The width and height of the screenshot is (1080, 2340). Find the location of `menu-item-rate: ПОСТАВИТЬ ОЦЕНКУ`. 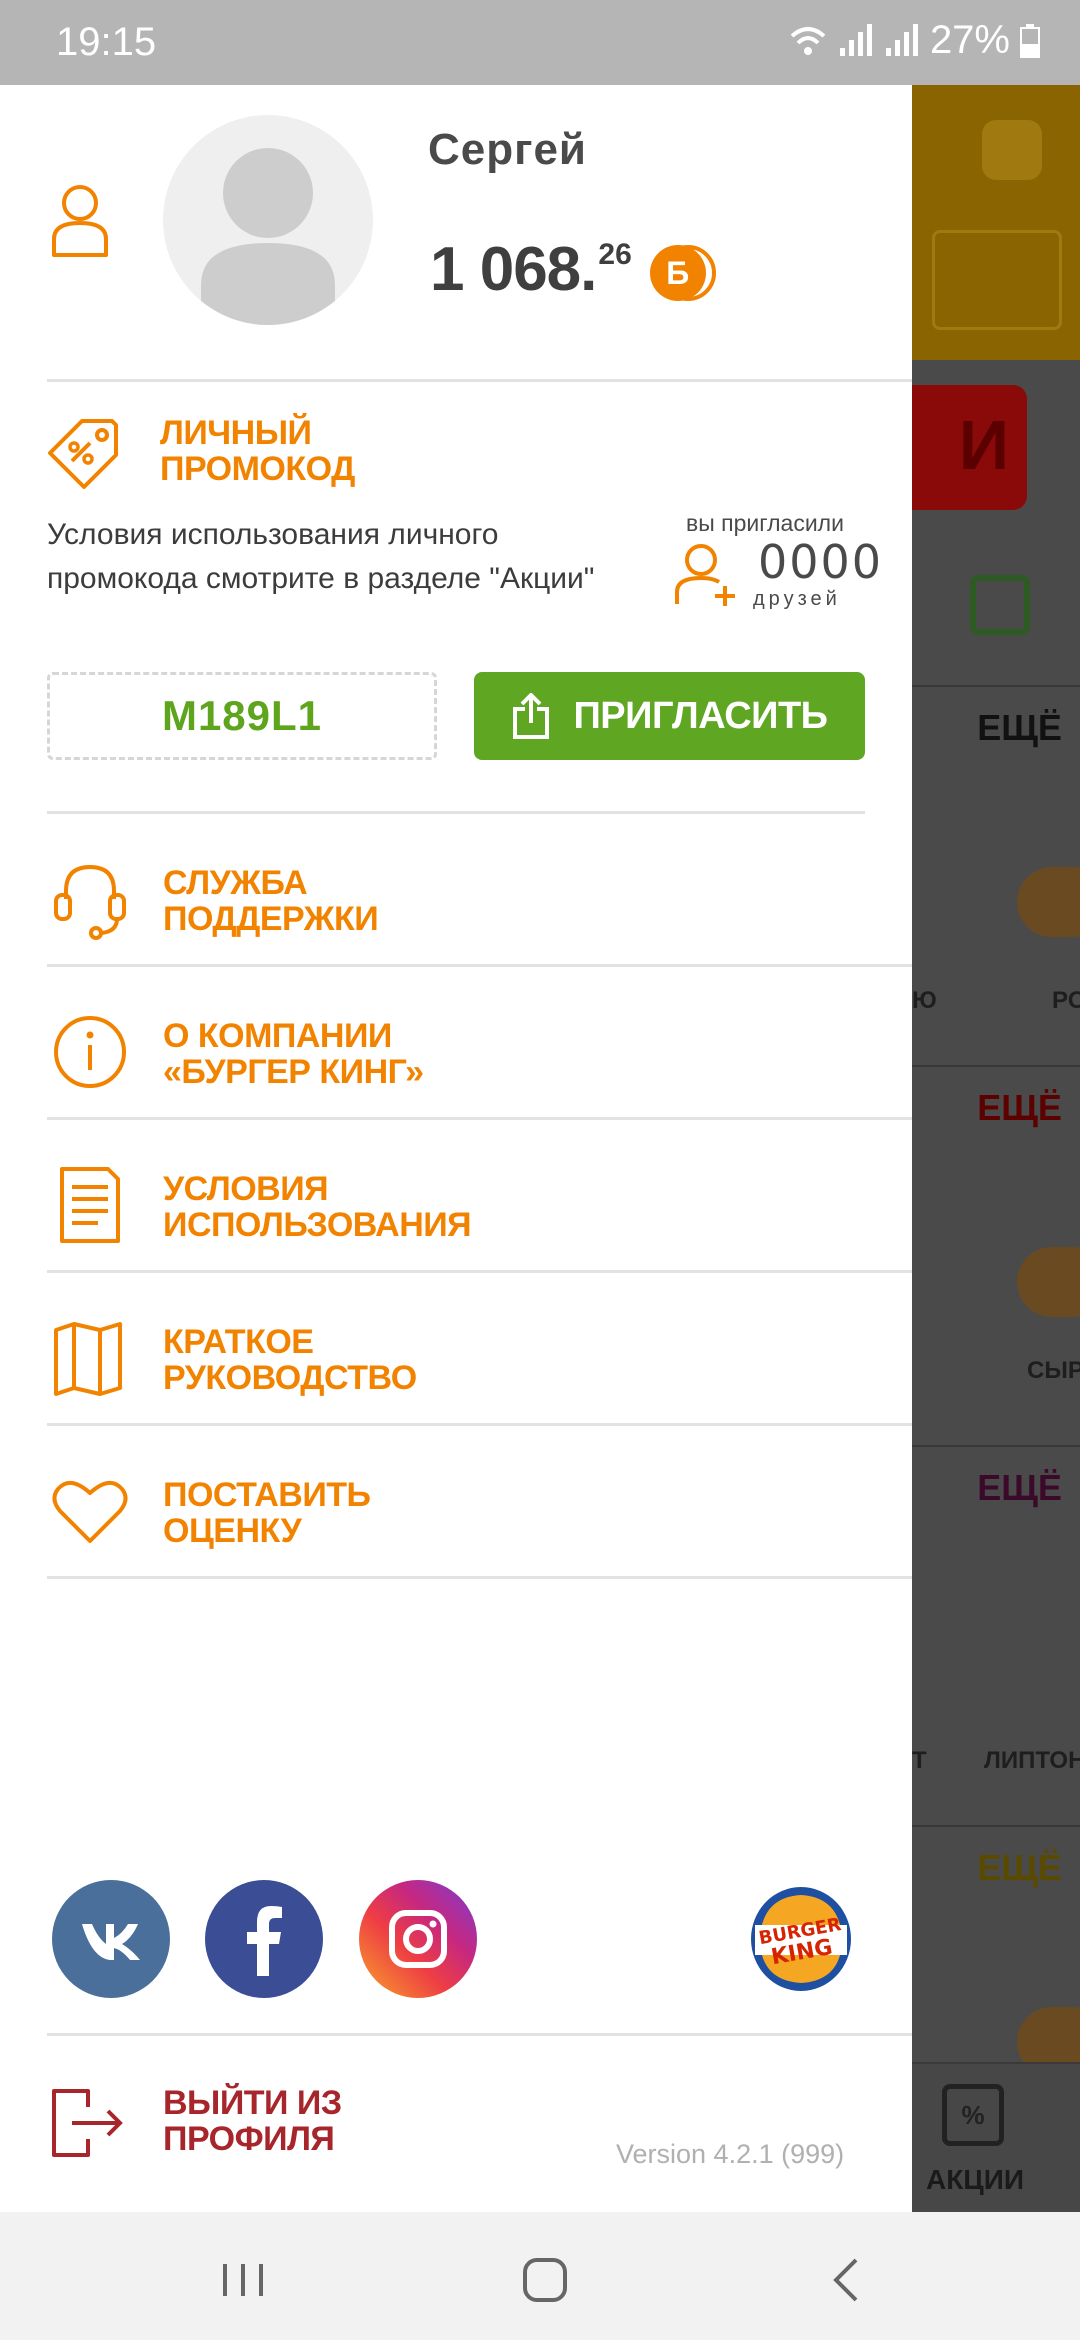

menu-item-rate: ПОСТАВИТЬ ОЦЕНКУ is located at coordinates (456, 1512).